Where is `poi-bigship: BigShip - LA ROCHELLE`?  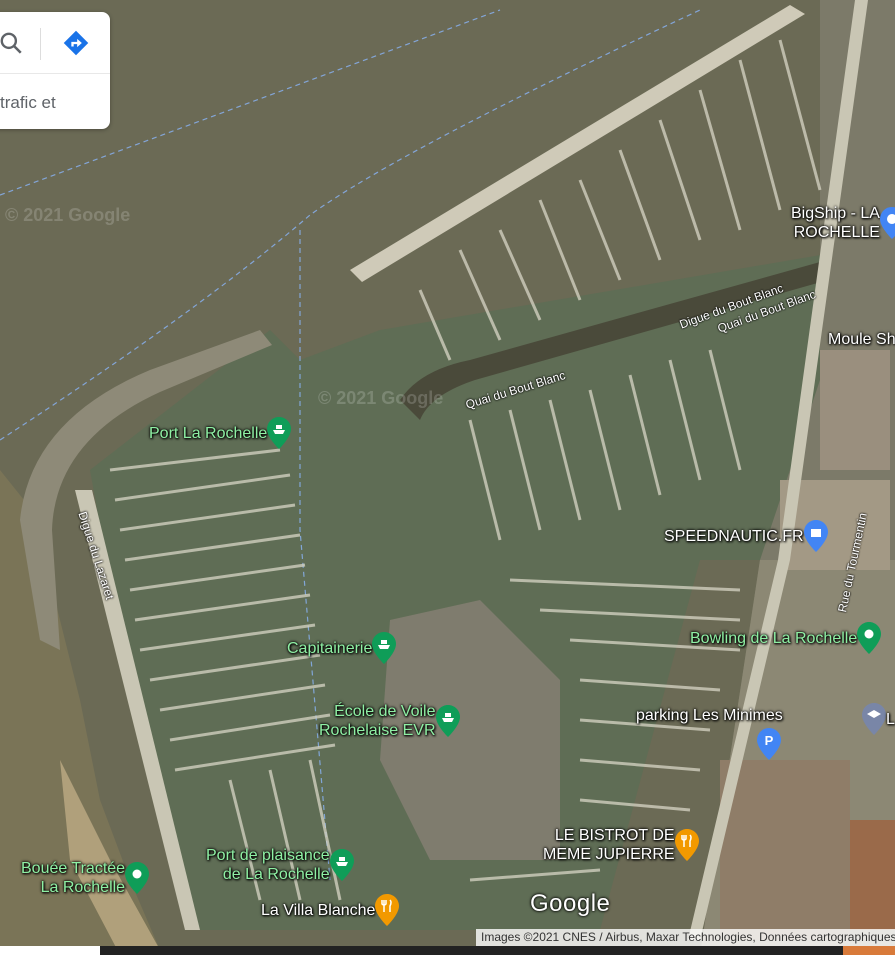
poi-bigship: BigShip - LA ROCHELLE is located at coordinates (843, 223).